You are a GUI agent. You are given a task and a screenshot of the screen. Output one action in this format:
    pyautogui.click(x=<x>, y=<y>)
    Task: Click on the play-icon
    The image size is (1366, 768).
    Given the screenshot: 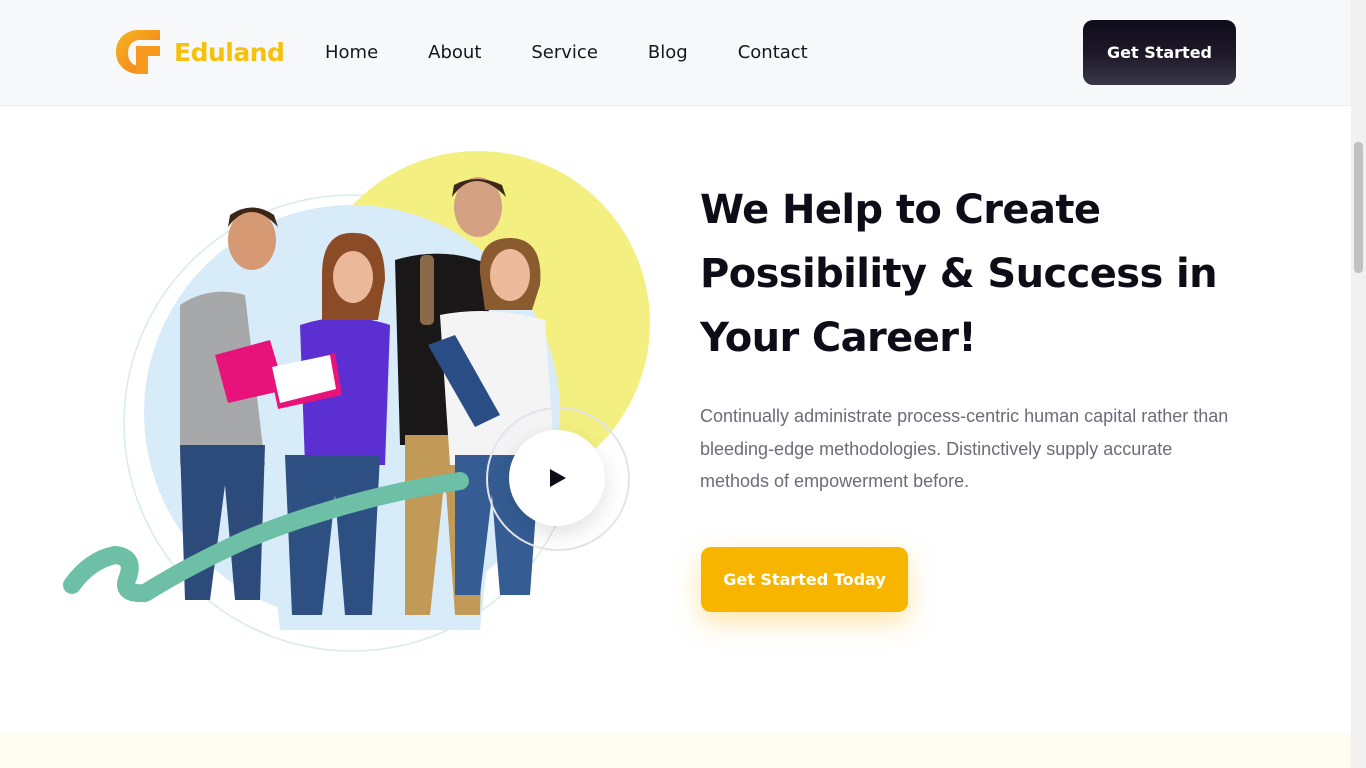 What is the action you would take?
    pyautogui.click(x=558, y=478)
    